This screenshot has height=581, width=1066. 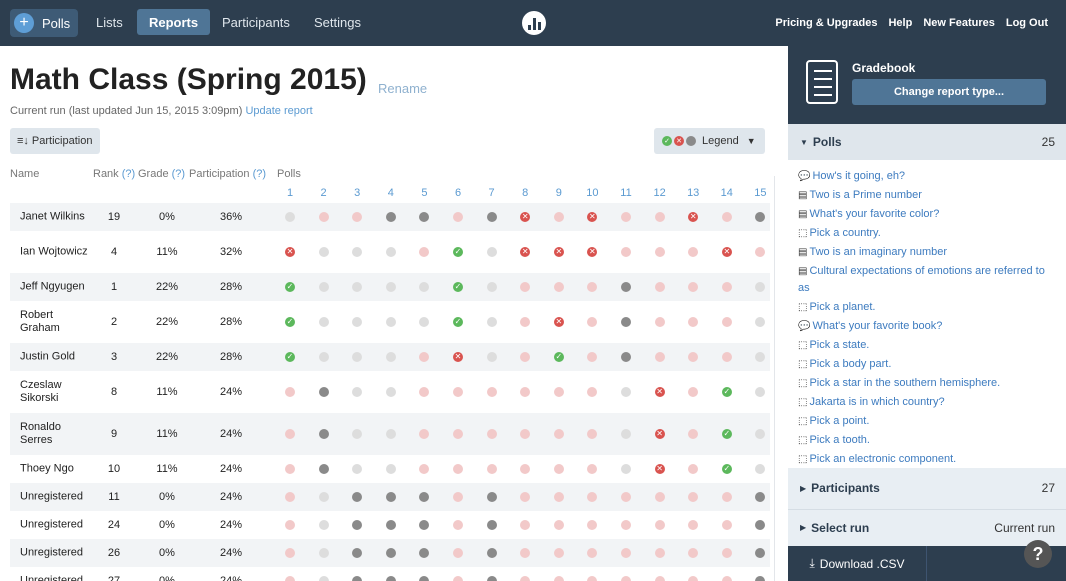 I want to click on poll-column-7: 7, so click(x=492, y=193).